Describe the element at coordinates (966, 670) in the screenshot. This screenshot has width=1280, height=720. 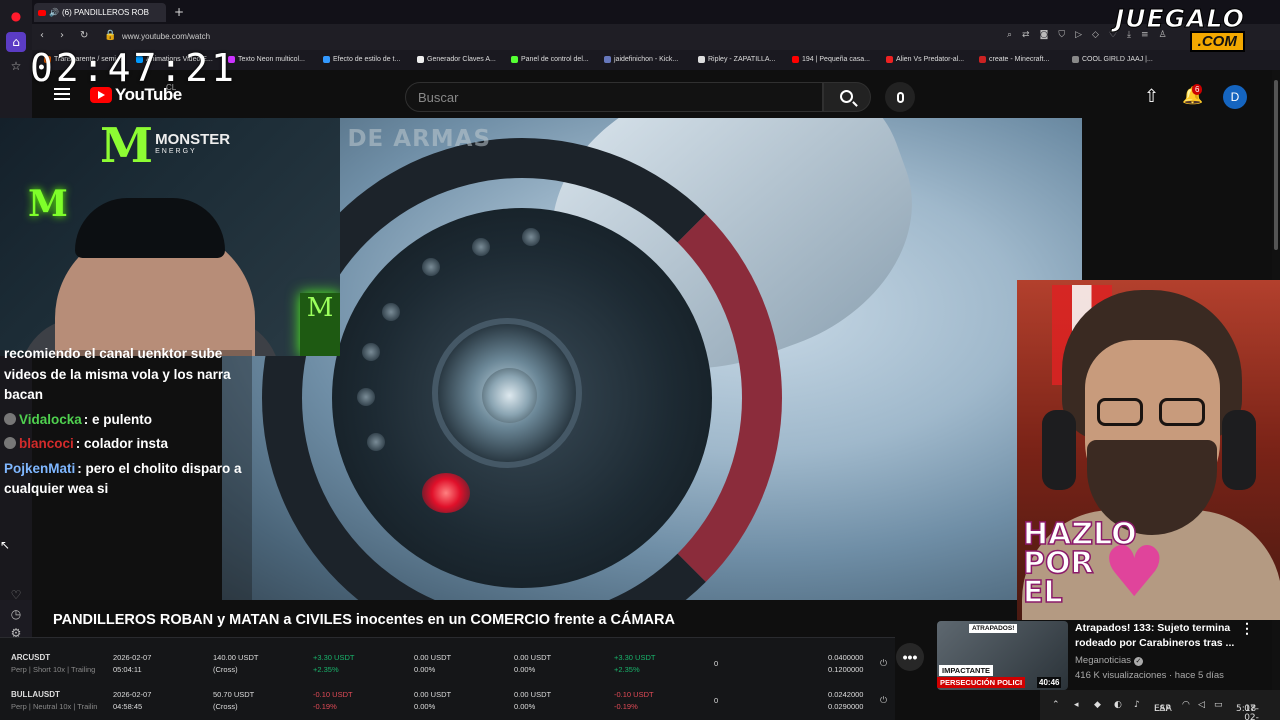
I see `thumb-tag: IMPACTANTE` at that location.